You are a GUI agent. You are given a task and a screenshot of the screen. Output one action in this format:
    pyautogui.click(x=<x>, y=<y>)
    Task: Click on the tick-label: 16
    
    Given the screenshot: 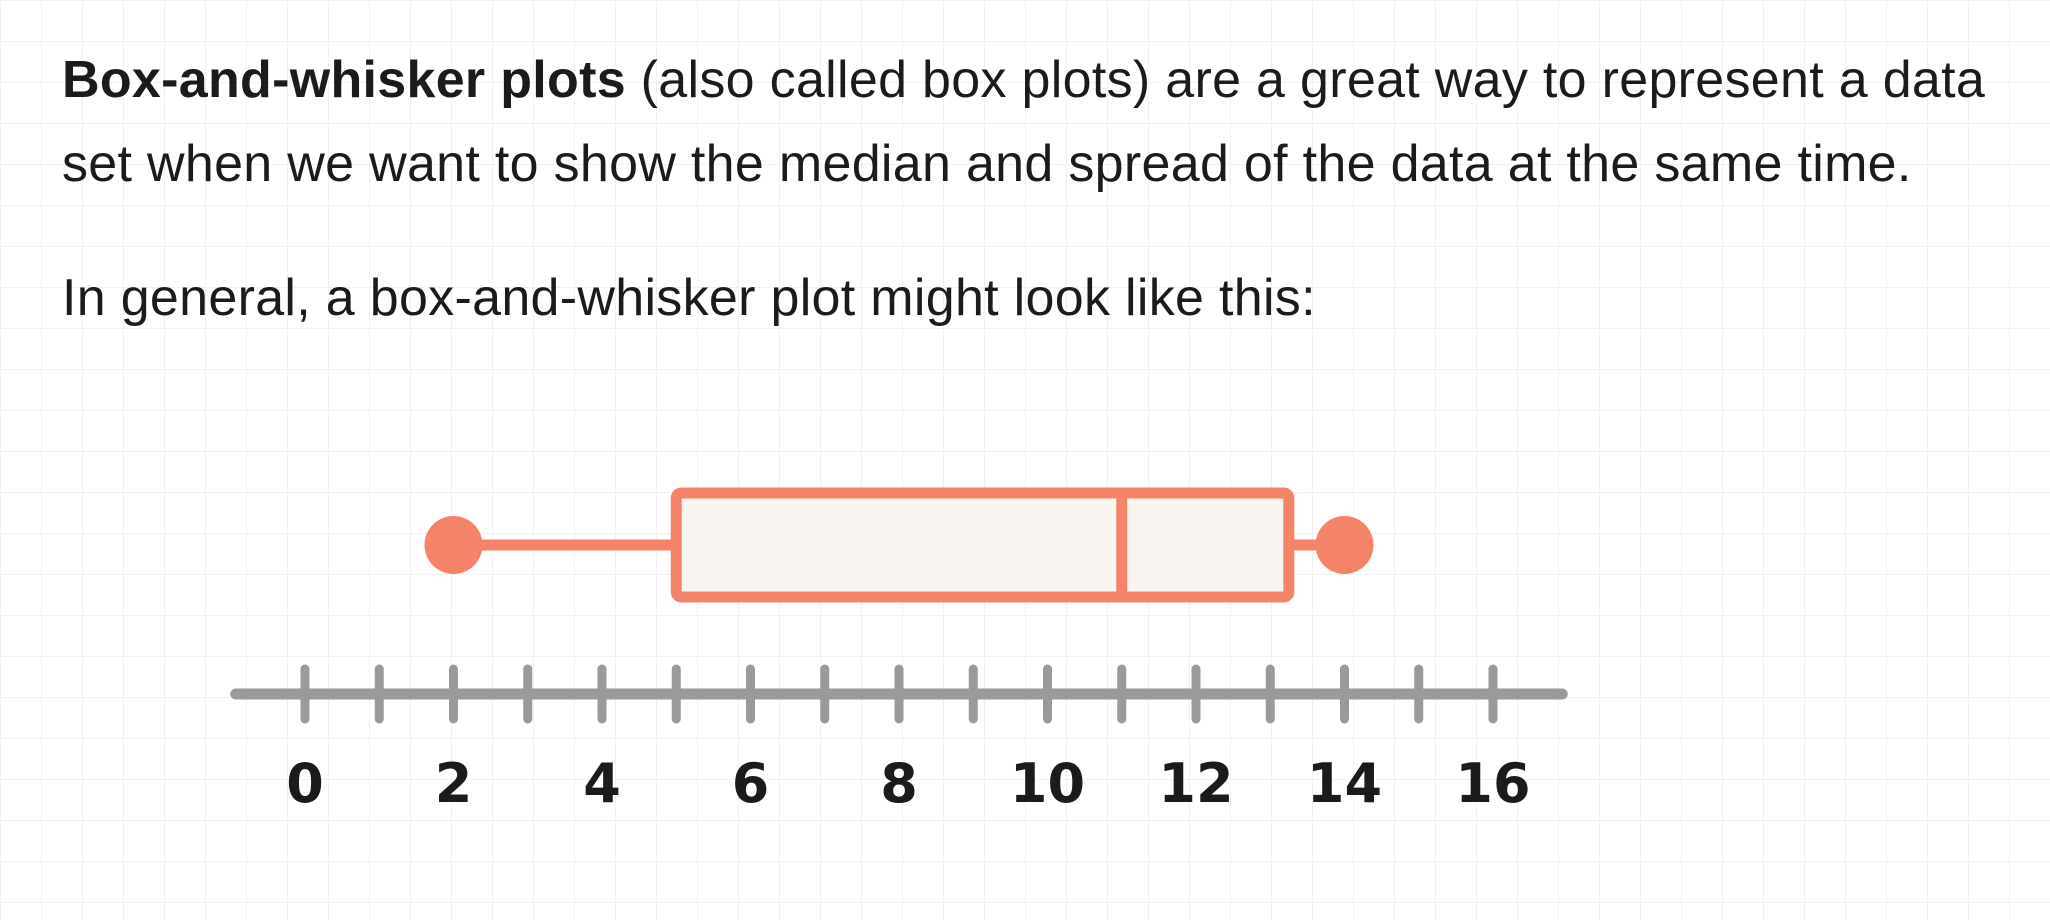 What is the action you would take?
    pyautogui.click(x=1492, y=783)
    